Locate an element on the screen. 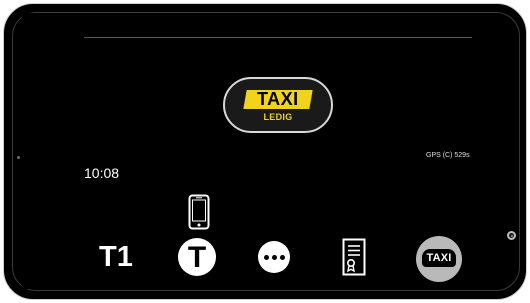  t-button-label: T is located at coordinates (197, 257).